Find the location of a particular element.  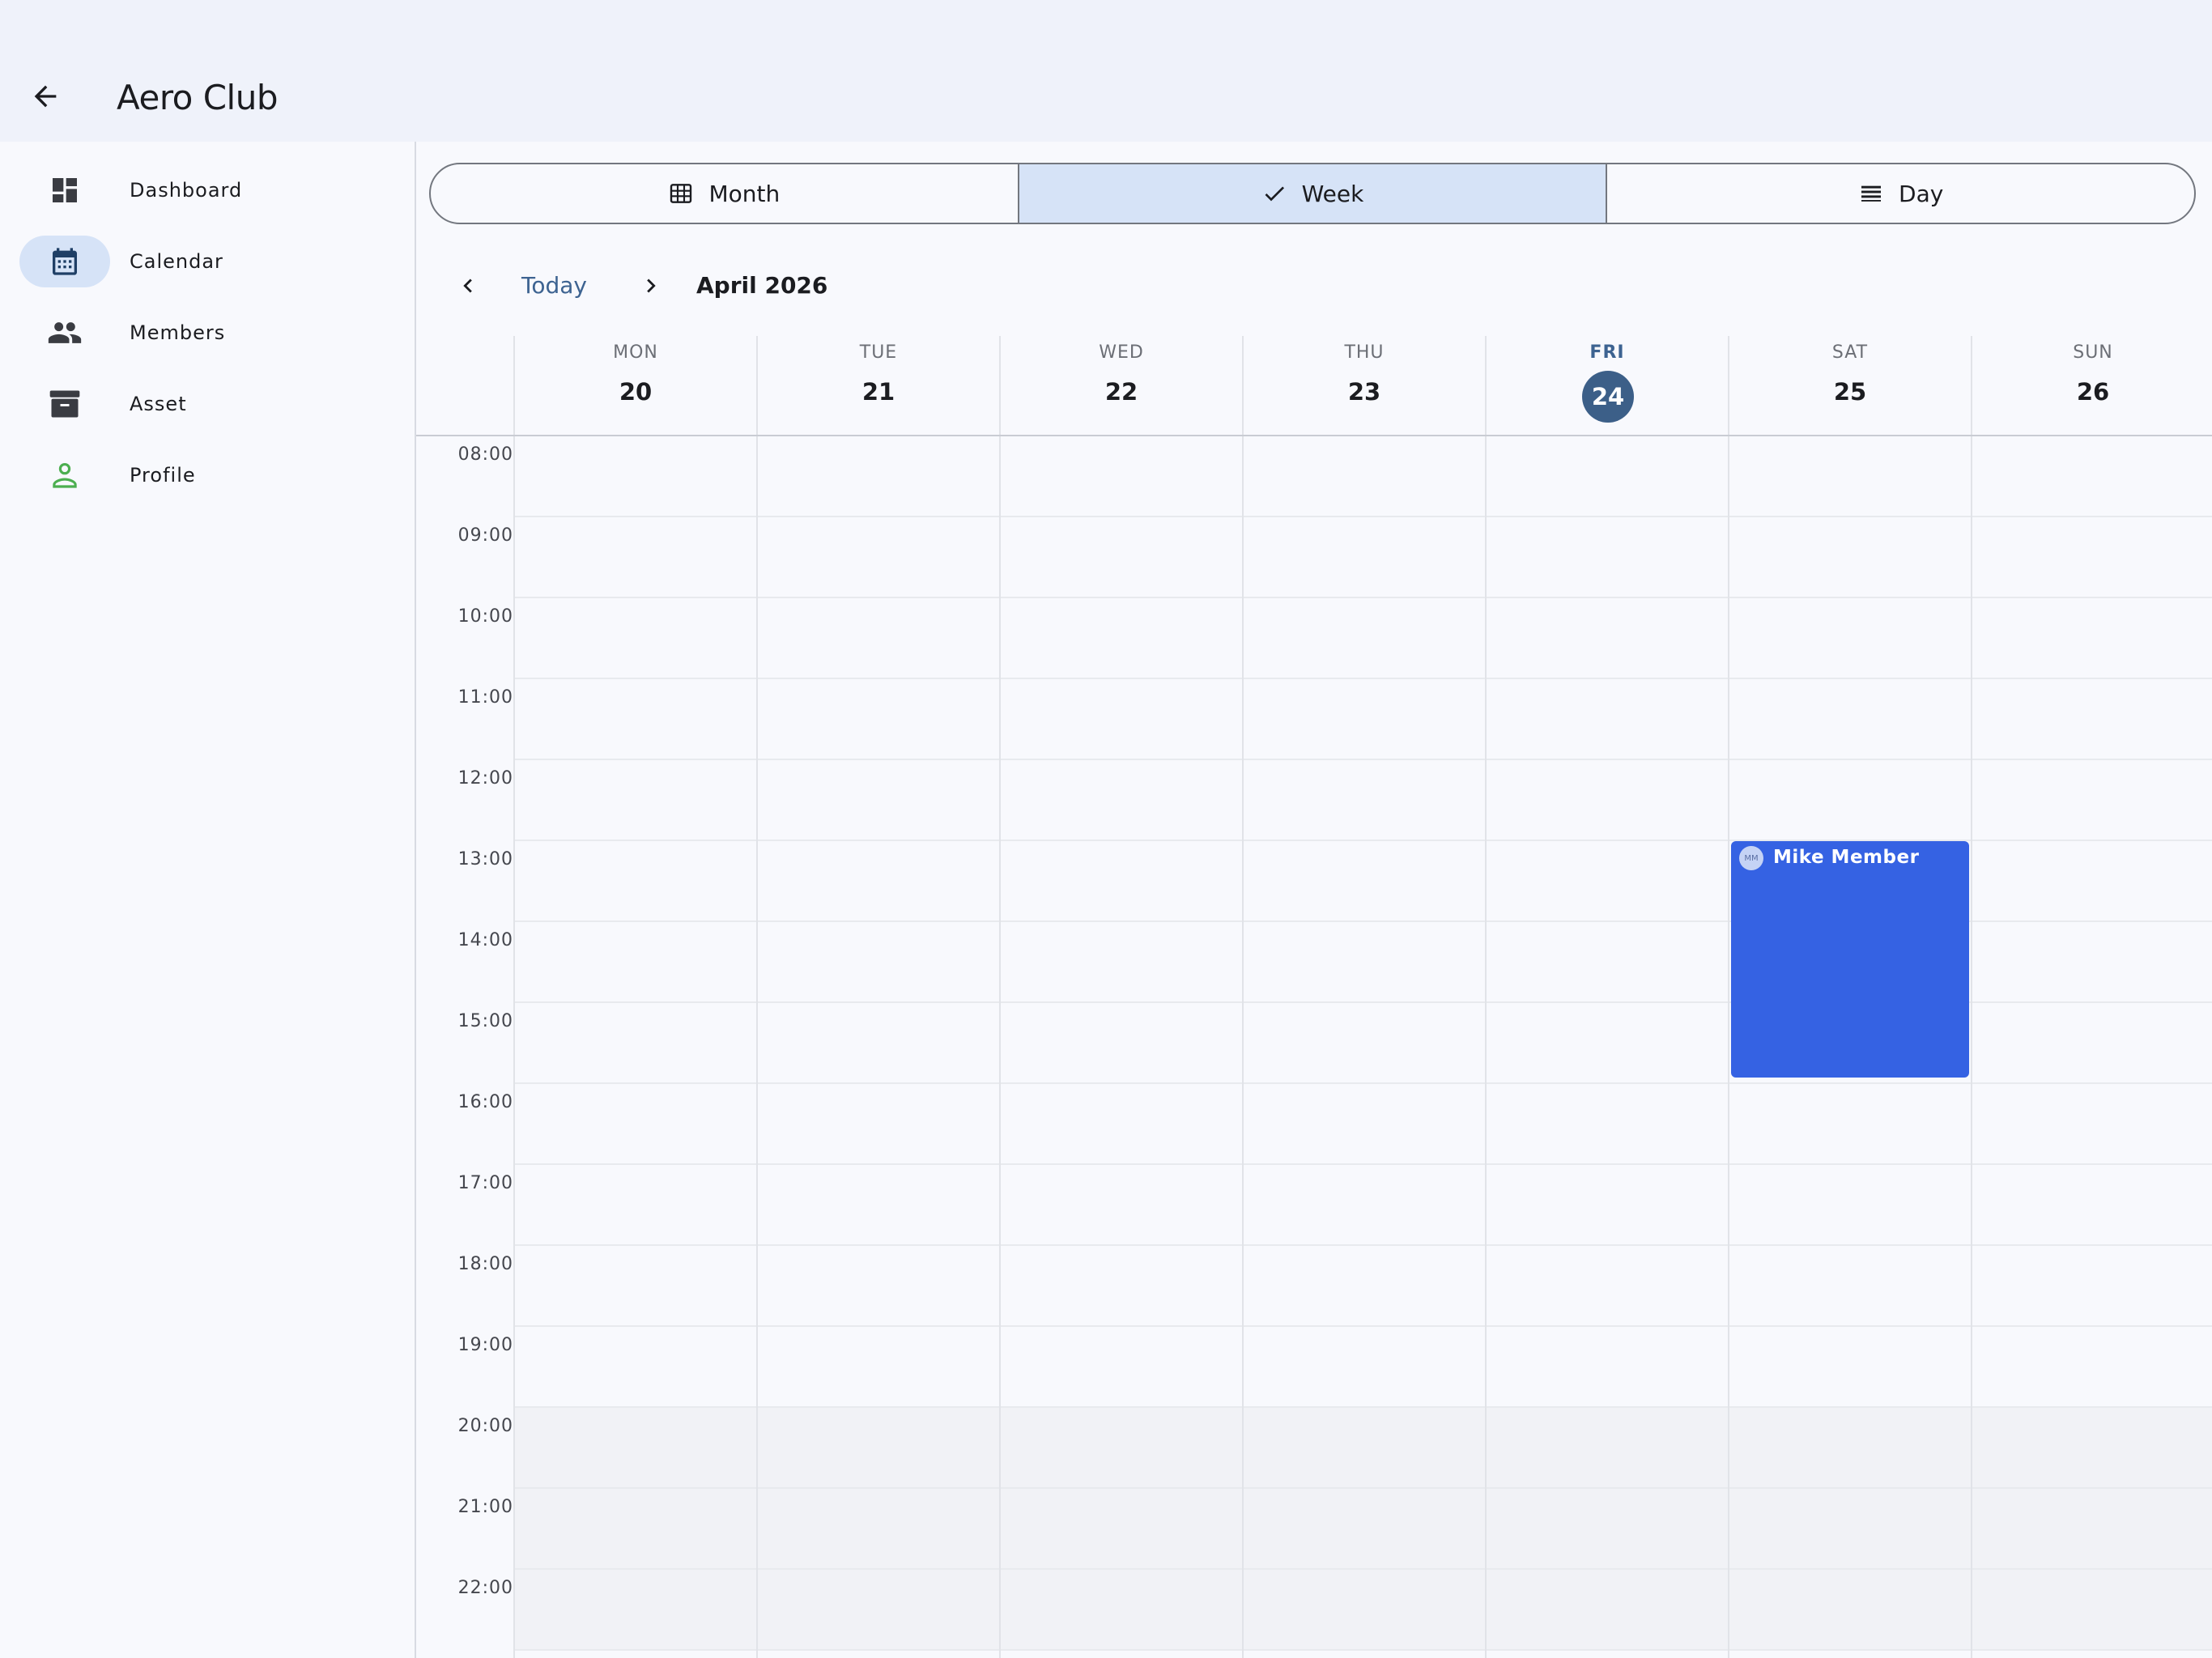

period-label: April 2026 is located at coordinates (762, 285).